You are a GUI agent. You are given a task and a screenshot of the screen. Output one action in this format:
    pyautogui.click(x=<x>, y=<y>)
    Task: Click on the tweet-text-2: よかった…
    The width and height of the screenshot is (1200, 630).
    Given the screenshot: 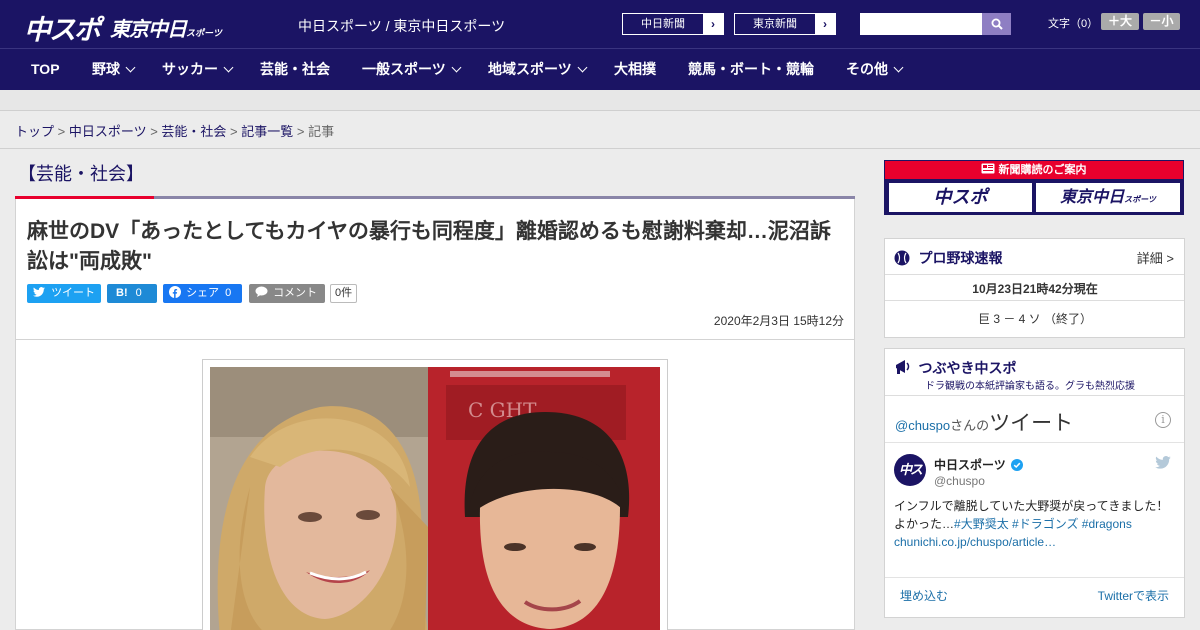 What is the action you would take?
    pyautogui.click(x=924, y=524)
    